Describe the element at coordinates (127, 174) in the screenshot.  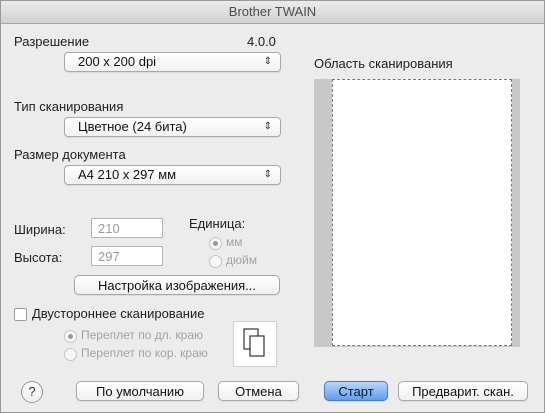
I see `document-size-value: A4 210 x 297 мм` at that location.